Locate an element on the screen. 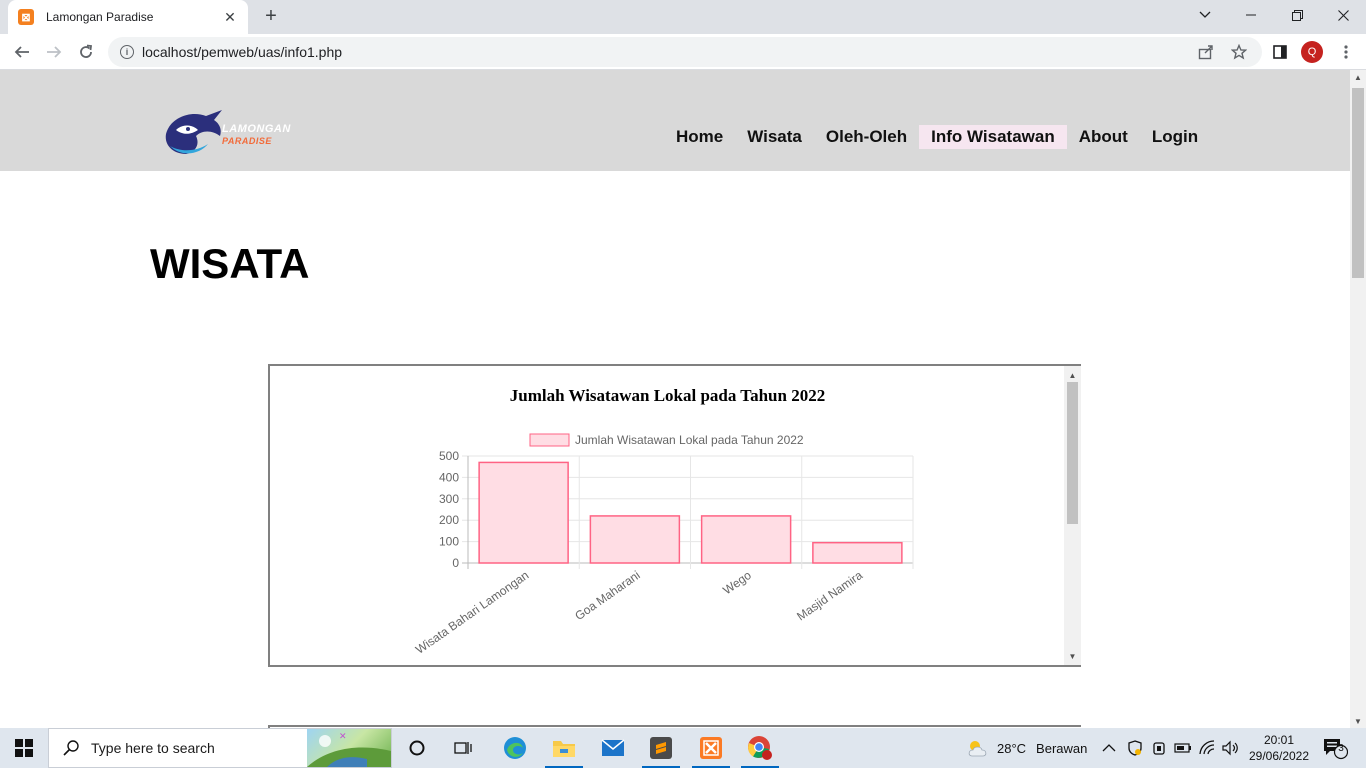 This screenshot has height=768, width=1366. page-scroll-down-arrow-icon: ▼ is located at coordinates (1358, 721).